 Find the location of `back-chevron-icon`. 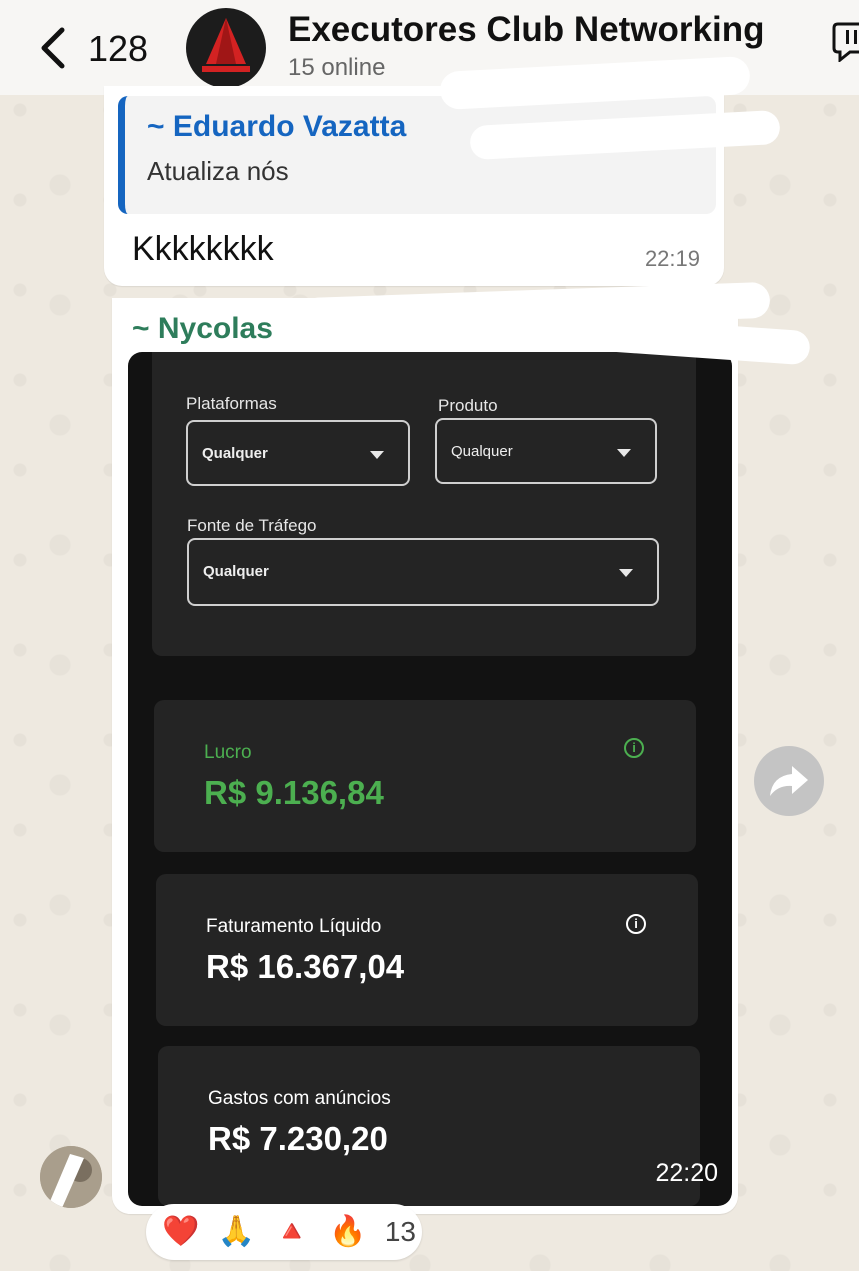

back-chevron-icon is located at coordinates (54, 48).